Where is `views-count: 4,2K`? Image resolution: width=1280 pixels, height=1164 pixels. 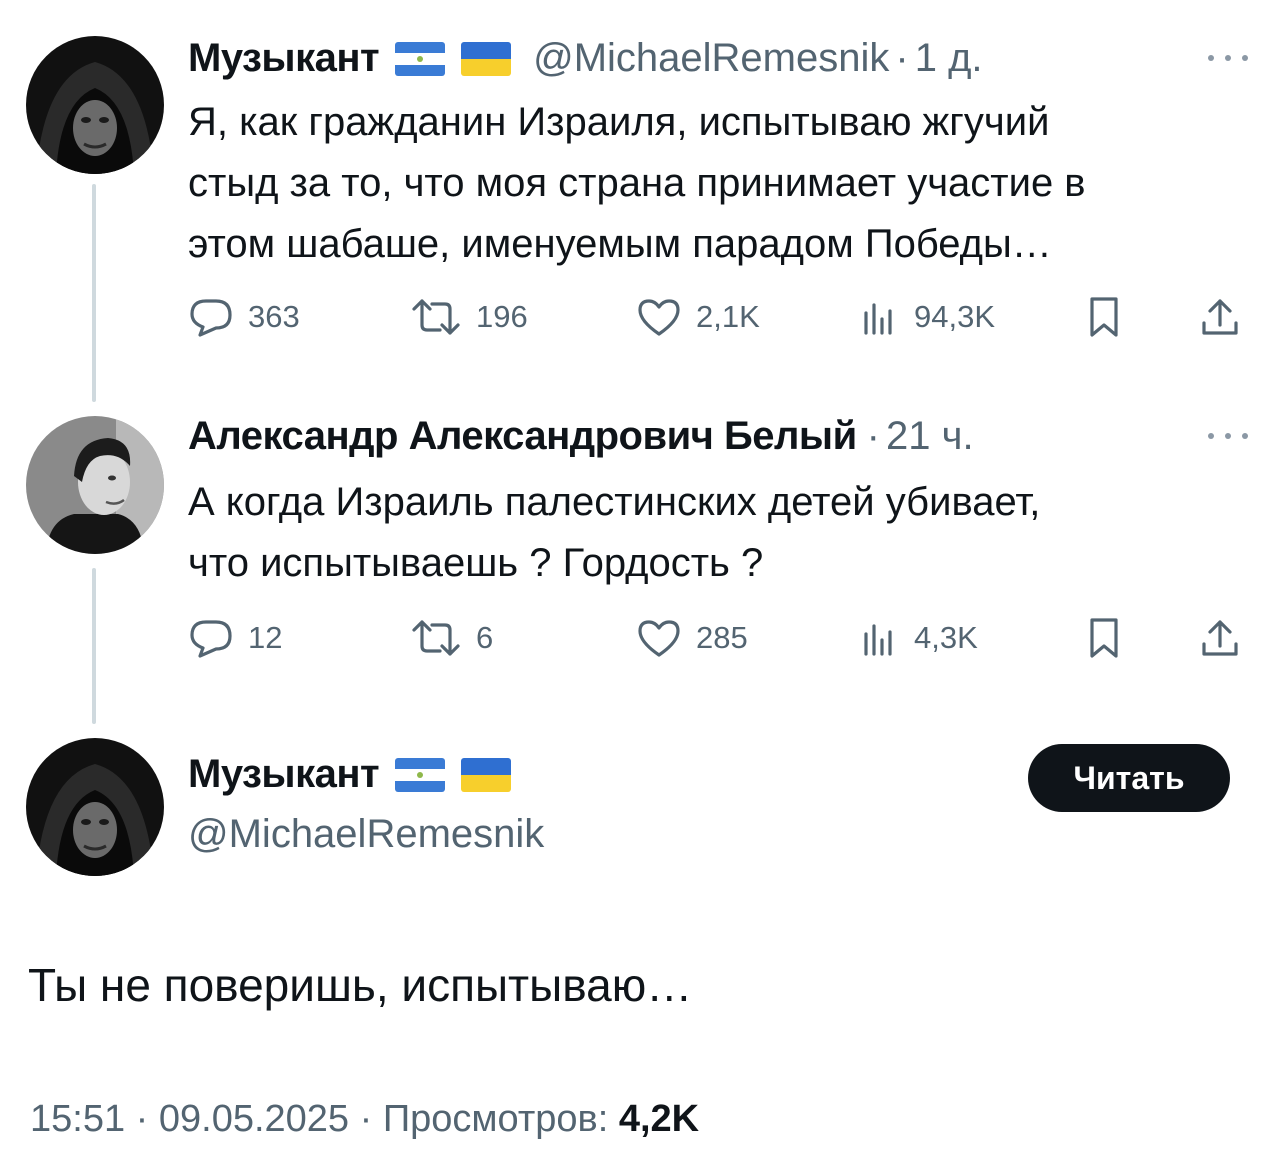 views-count: 4,2K is located at coordinates (659, 1119).